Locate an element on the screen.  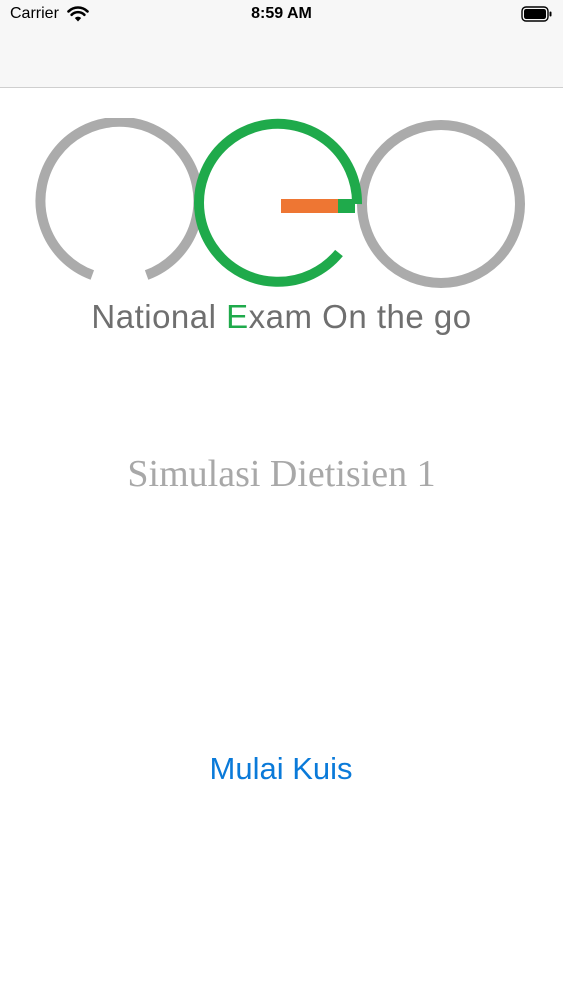
status-bar: Carrier 8:59 AM is located at coordinates (281, 15).